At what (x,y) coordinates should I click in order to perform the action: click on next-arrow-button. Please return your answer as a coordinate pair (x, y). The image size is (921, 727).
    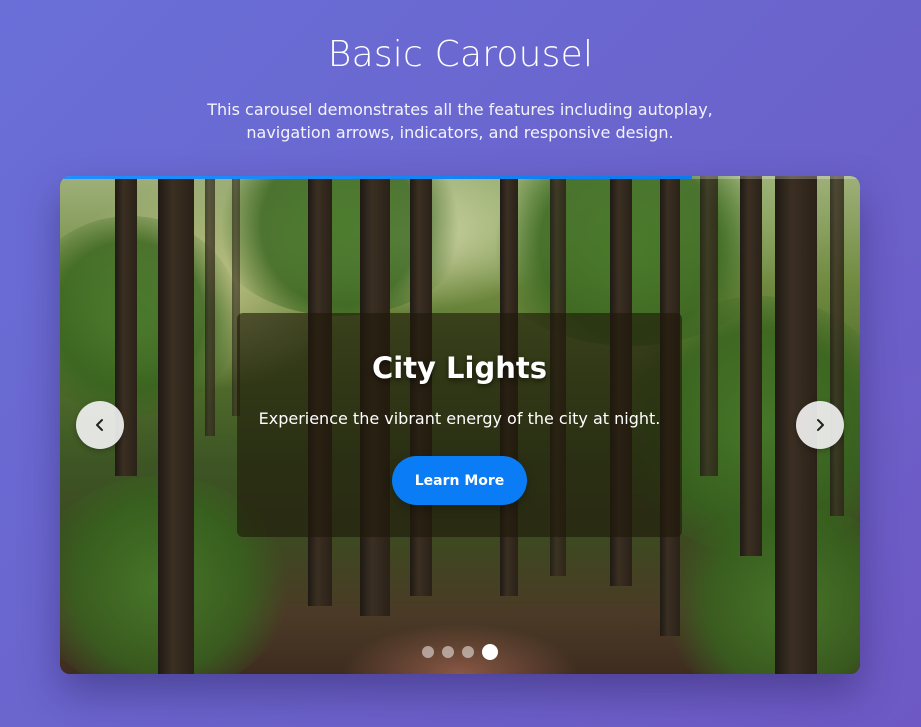
    Looking at the image, I should click on (820, 425).